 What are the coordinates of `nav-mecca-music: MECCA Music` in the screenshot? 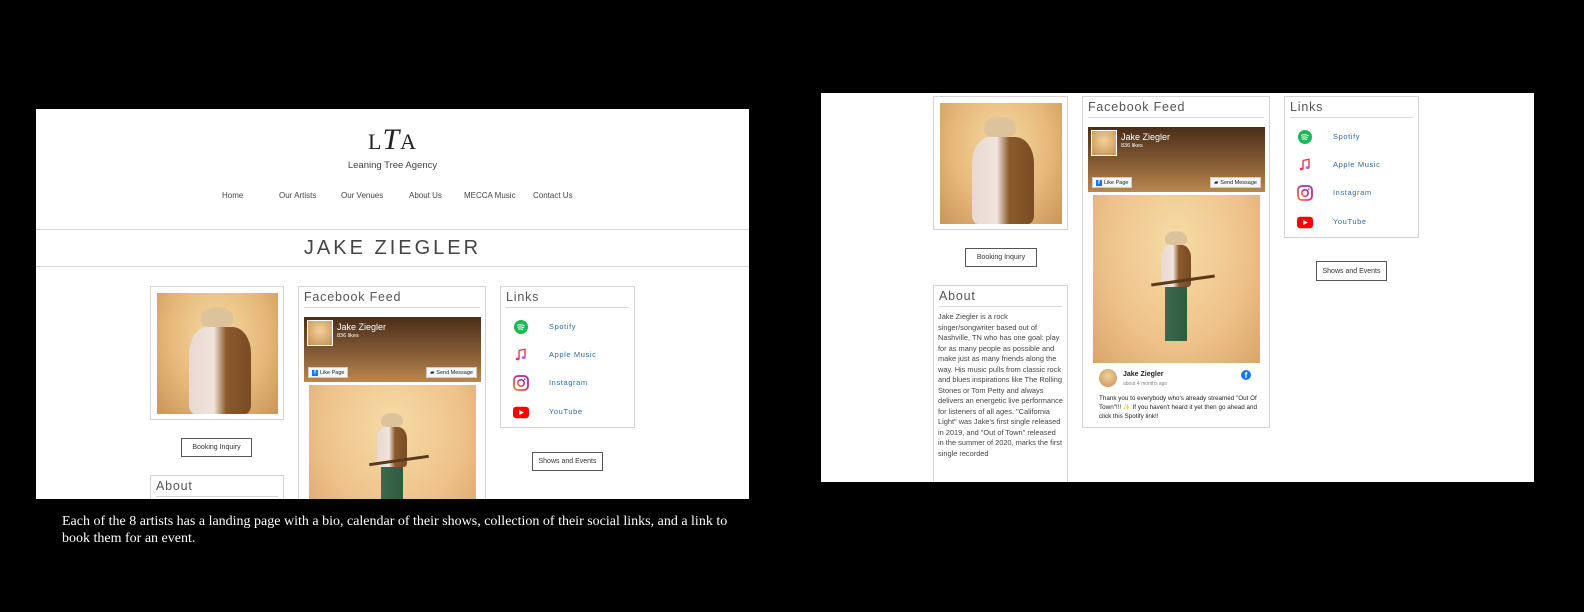 It's located at (490, 195).